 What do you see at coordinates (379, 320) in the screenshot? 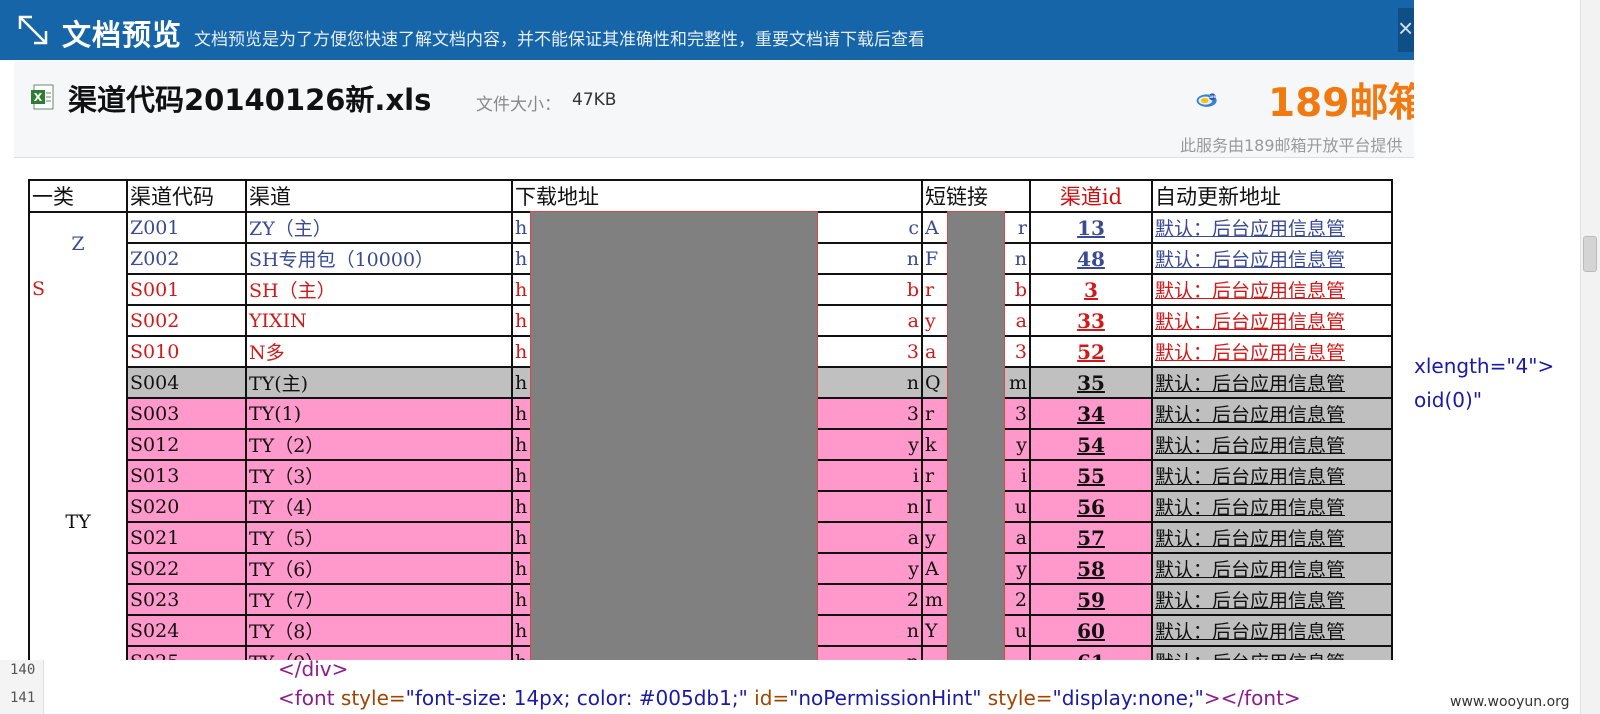
I see `channel-cell: YIXIN` at bounding box center [379, 320].